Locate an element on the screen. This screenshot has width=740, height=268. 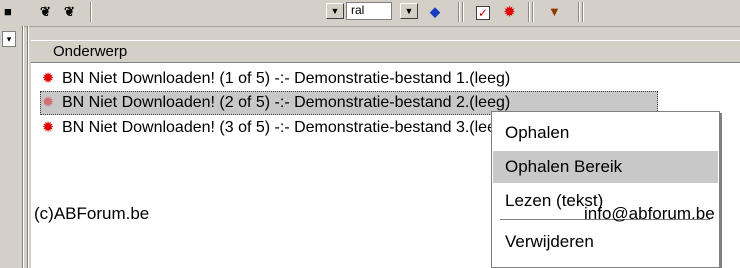
menu-item-ophalen: Ophalen is located at coordinates (605, 133).